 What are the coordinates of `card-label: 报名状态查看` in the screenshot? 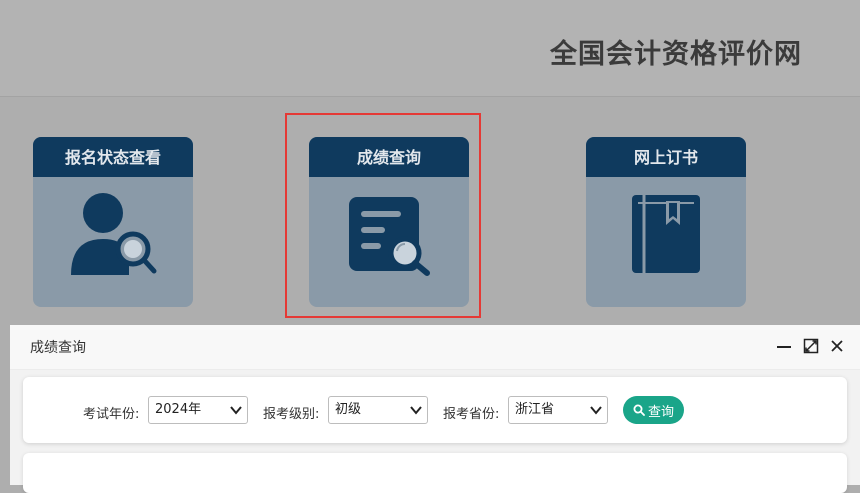 It's located at (113, 157).